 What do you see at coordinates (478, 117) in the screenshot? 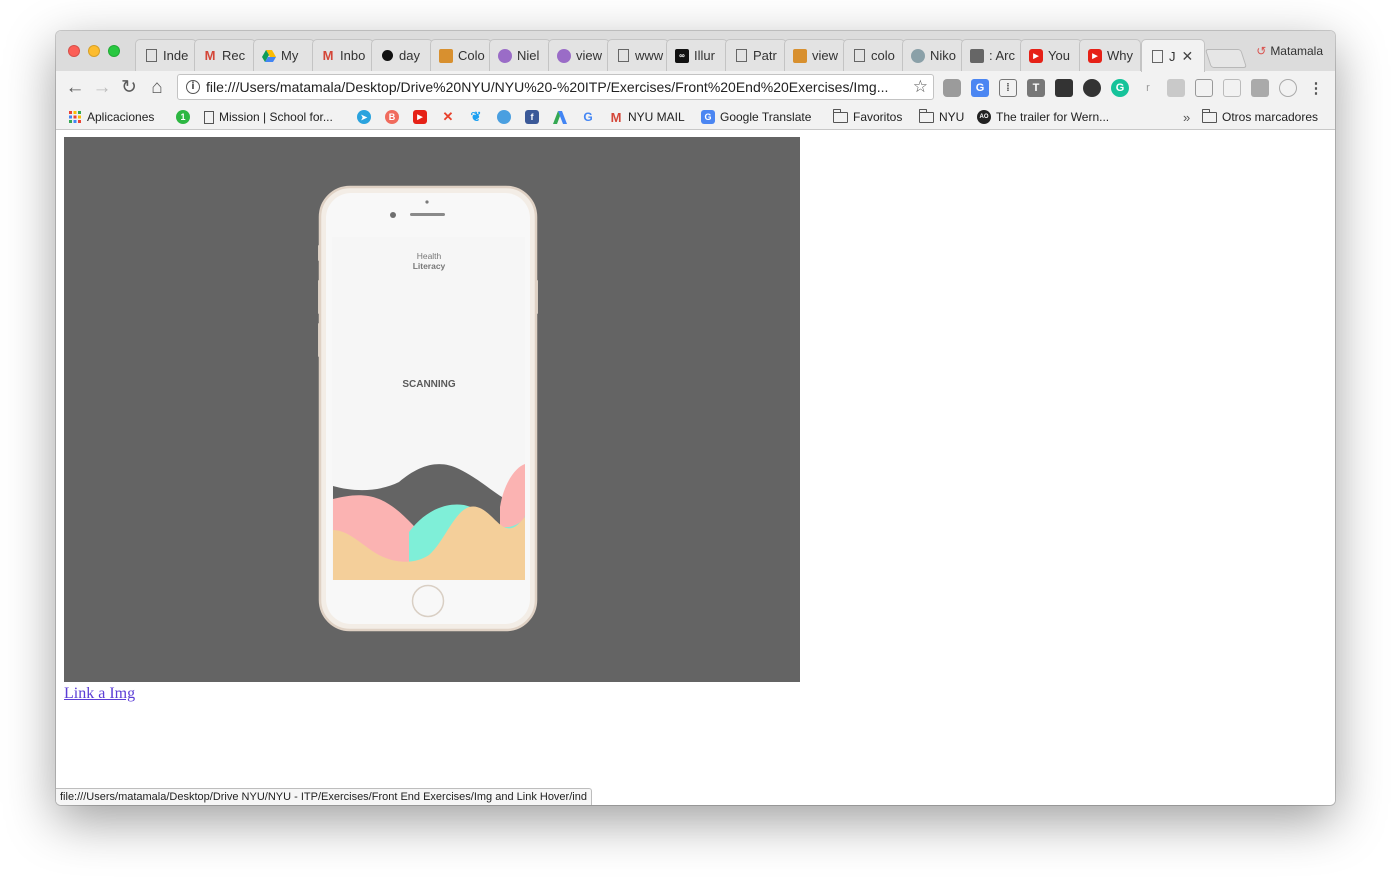
I see `bookmark-twitter: ❦` at bounding box center [478, 117].